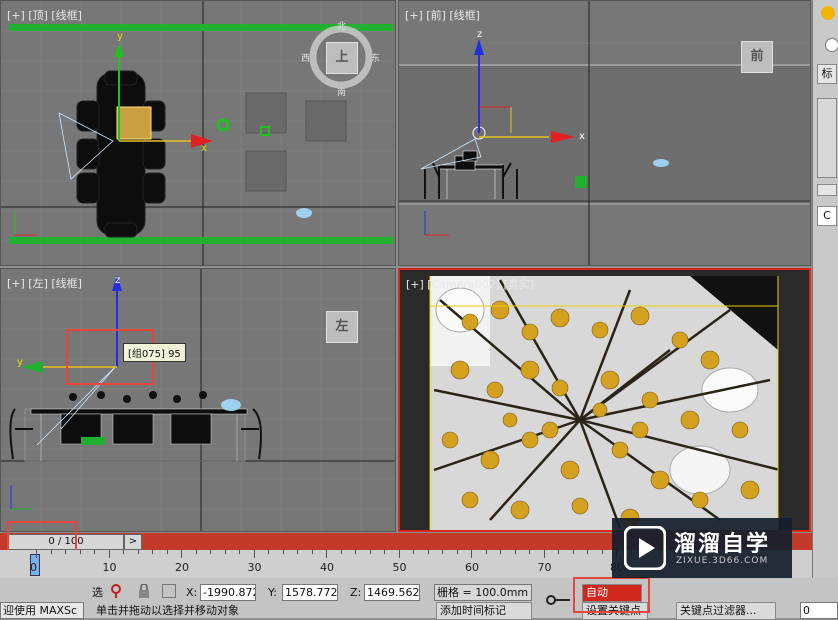 The height and width of the screenshot is (620, 838). Describe the element at coordinates (169, 591) in the screenshot. I see `transform-mode-icon` at that location.